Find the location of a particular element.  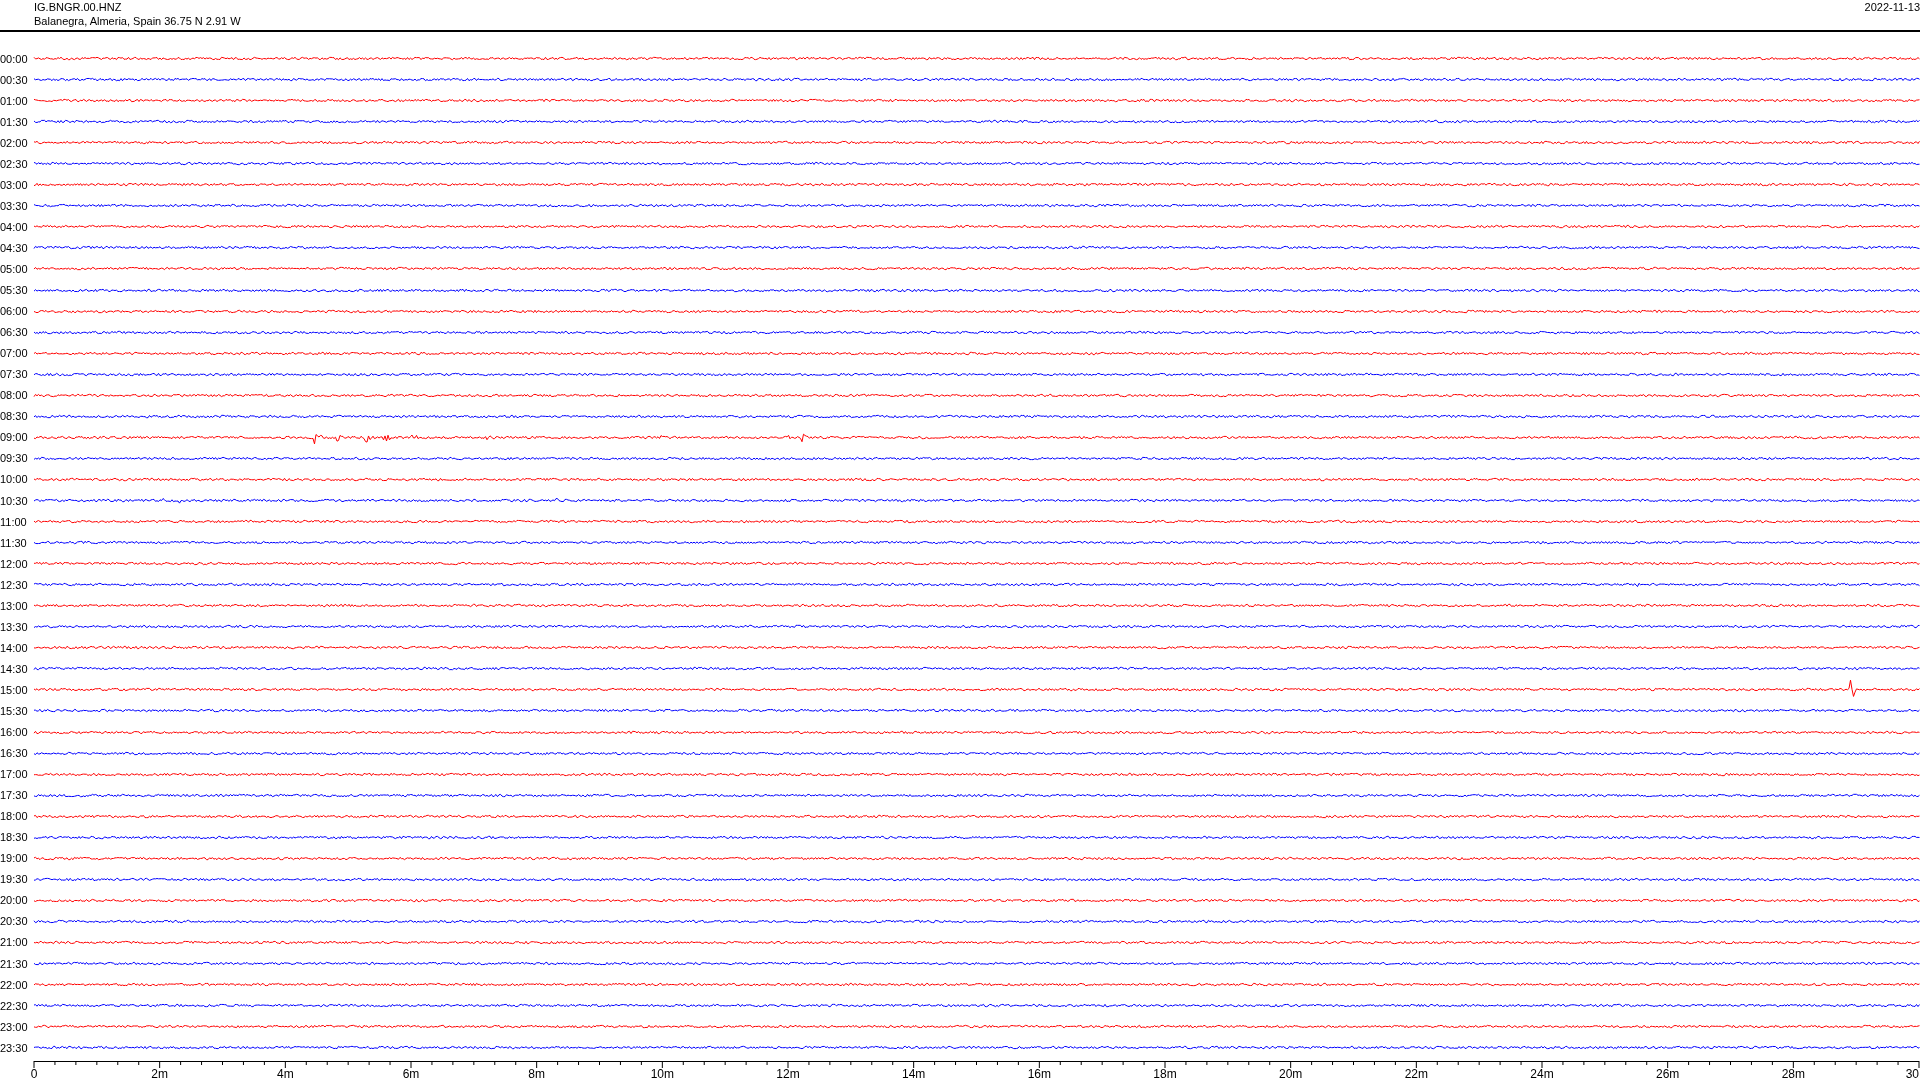

hour-label: 22:00 is located at coordinates (14, 984).